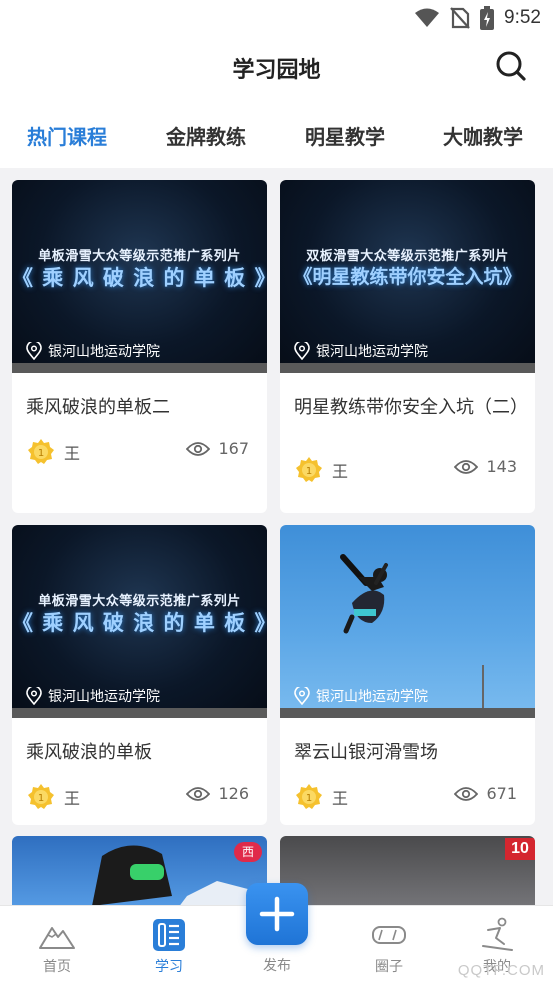 The width and height of the screenshot is (553, 983). I want to click on page-title: 学习园地, so click(276, 70).